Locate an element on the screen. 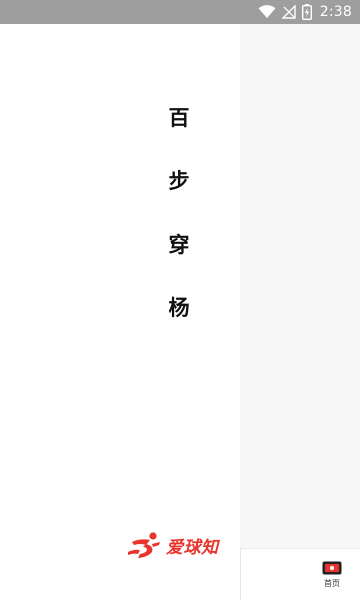 The height and width of the screenshot is (600, 360). nav-home-label: 首页 is located at coordinates (332, 583).